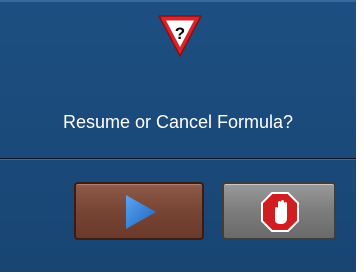 The image size is (364, 280). What do you see at coordinates (178, 159) in the screenshot?
I see `divider-highlight` at bounding box center [178, 159].